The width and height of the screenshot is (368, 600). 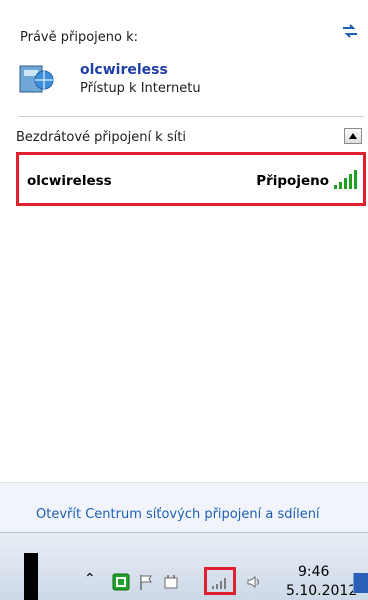 What do you see at coordinates (321, 591) in the screenshot?
I see `clock-date: 5.10.2012` at bounding box center [321, 591].